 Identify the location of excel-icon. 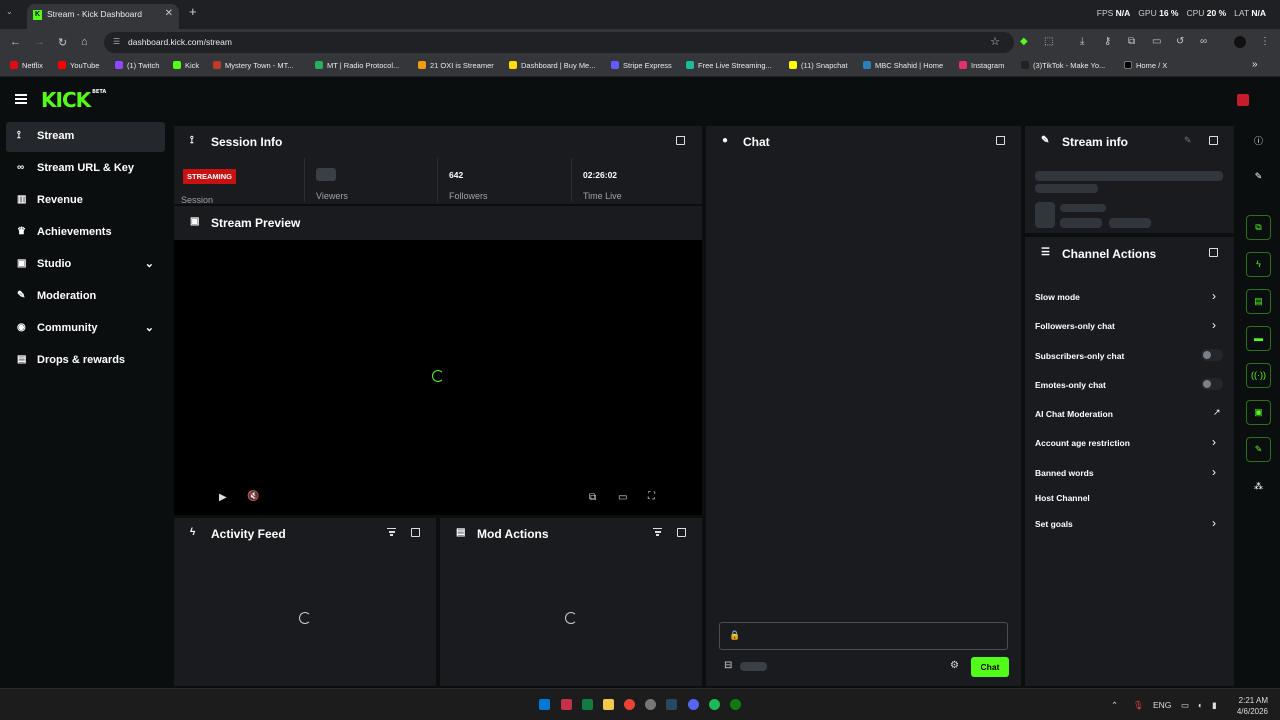
(587, 704).